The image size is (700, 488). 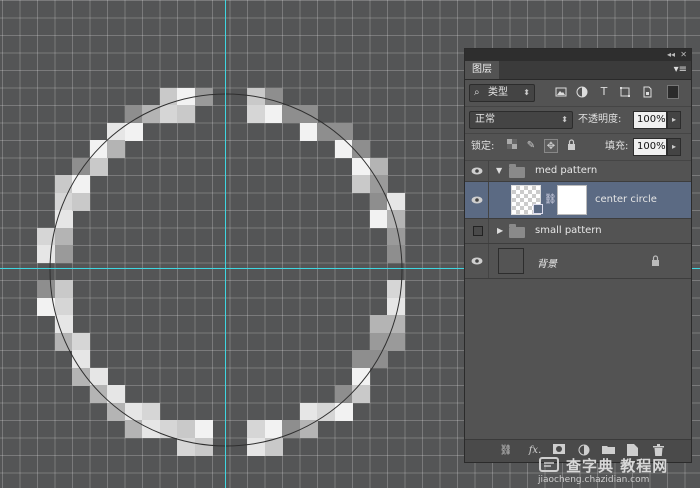 I want to click on layer-thumbnail, so click(x=511, y=261).